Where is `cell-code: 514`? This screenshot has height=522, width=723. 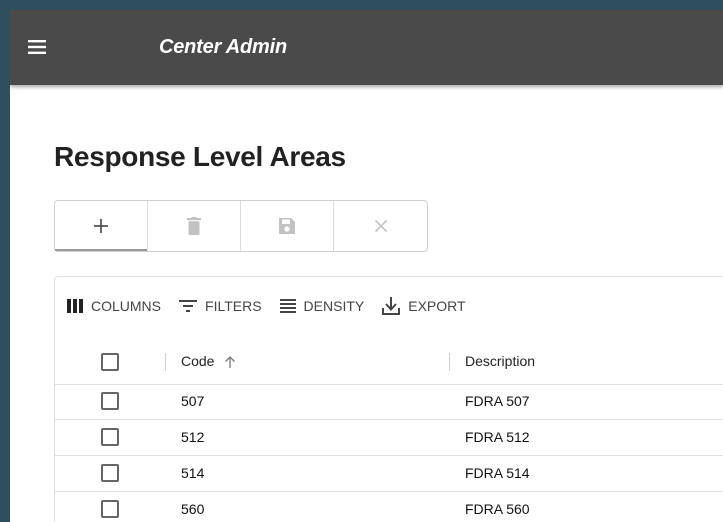
cell-code: 514 is located at coordinates (193, 473).